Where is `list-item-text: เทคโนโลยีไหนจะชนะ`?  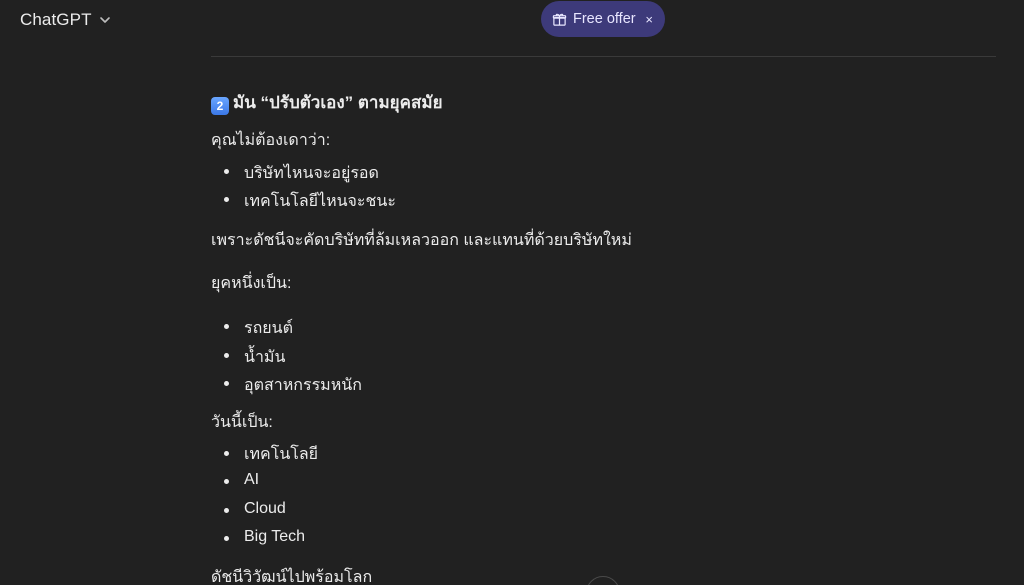 list-item-text: เทคโนโลยีไหนจะชนะ is located at coordinates (320, 201).